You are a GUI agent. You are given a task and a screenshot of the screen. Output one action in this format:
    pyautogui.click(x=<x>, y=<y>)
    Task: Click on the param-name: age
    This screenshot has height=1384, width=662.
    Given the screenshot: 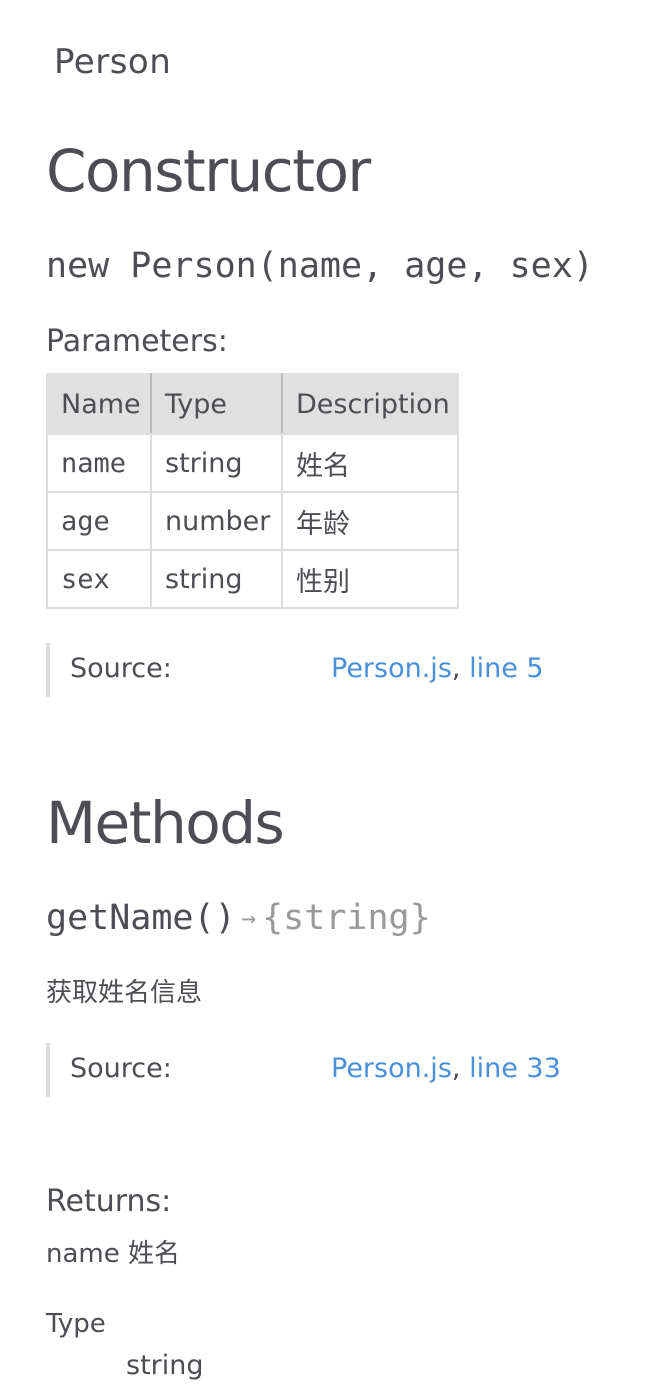 What is the action you would take?
    pyautogui.click(x=99, y=521)
    